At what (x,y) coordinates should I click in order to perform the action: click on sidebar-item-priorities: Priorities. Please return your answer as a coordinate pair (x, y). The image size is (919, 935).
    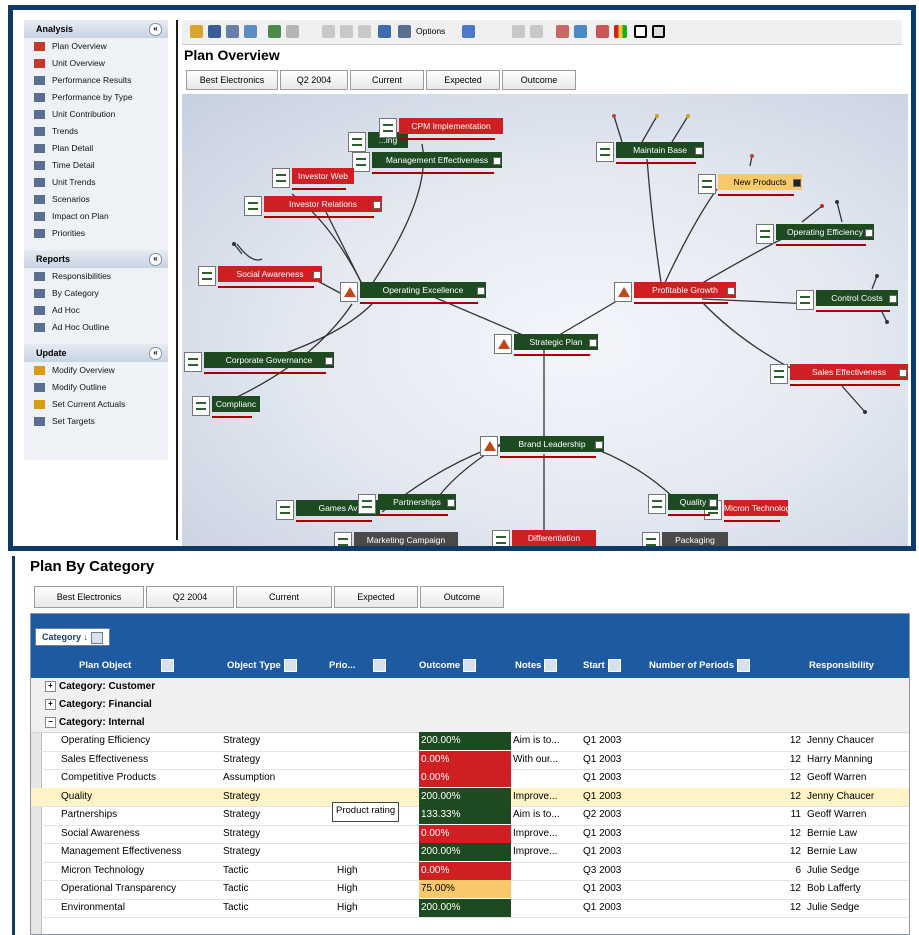
    Looking at the image, I should click on (96, 233).